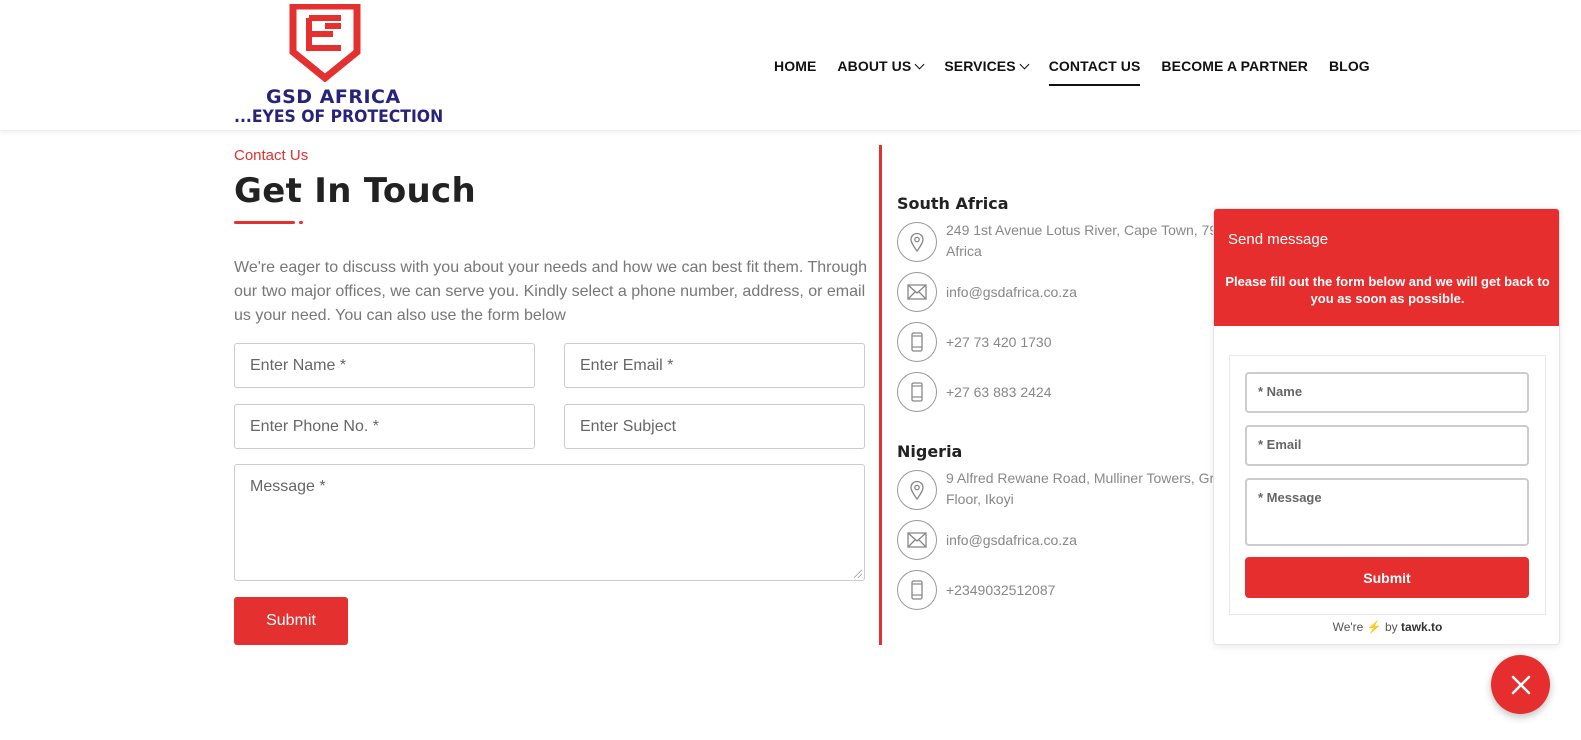 Image resolution: width=1581 pixels, height=740 pixels. I want to click on office-title-south-africa: South Africa, so click(953, 203).